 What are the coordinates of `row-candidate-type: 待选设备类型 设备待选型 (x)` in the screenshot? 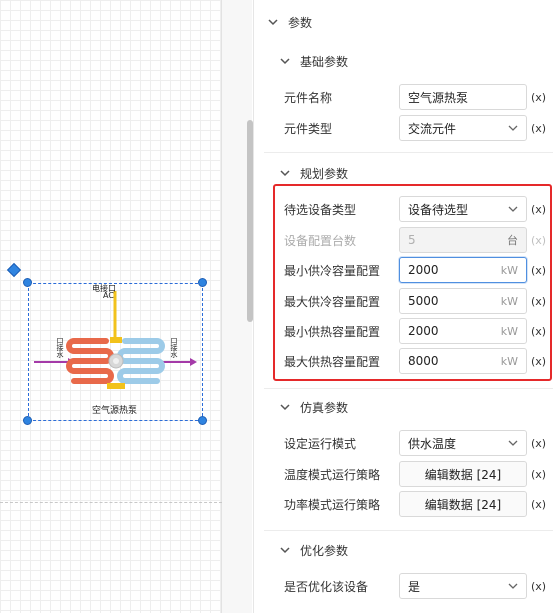 It's located at (403, 209).